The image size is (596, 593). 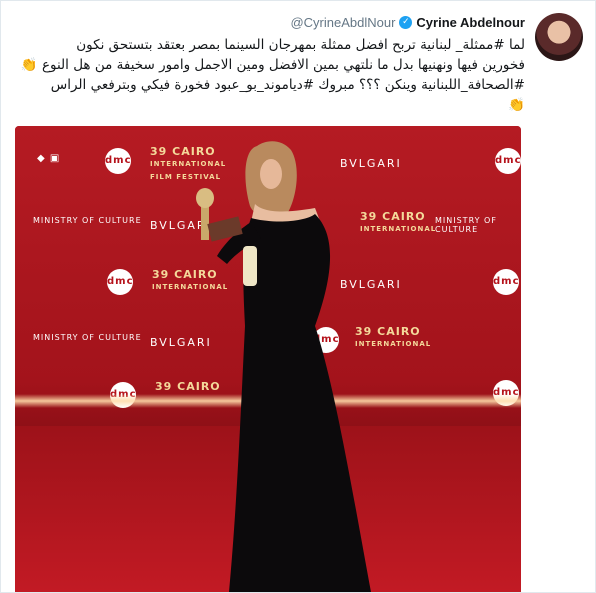 I want to click on tweet-header: @CyrineAbdlNour ✓ Cyrine Abdelnour, so click(x=407, y=22).